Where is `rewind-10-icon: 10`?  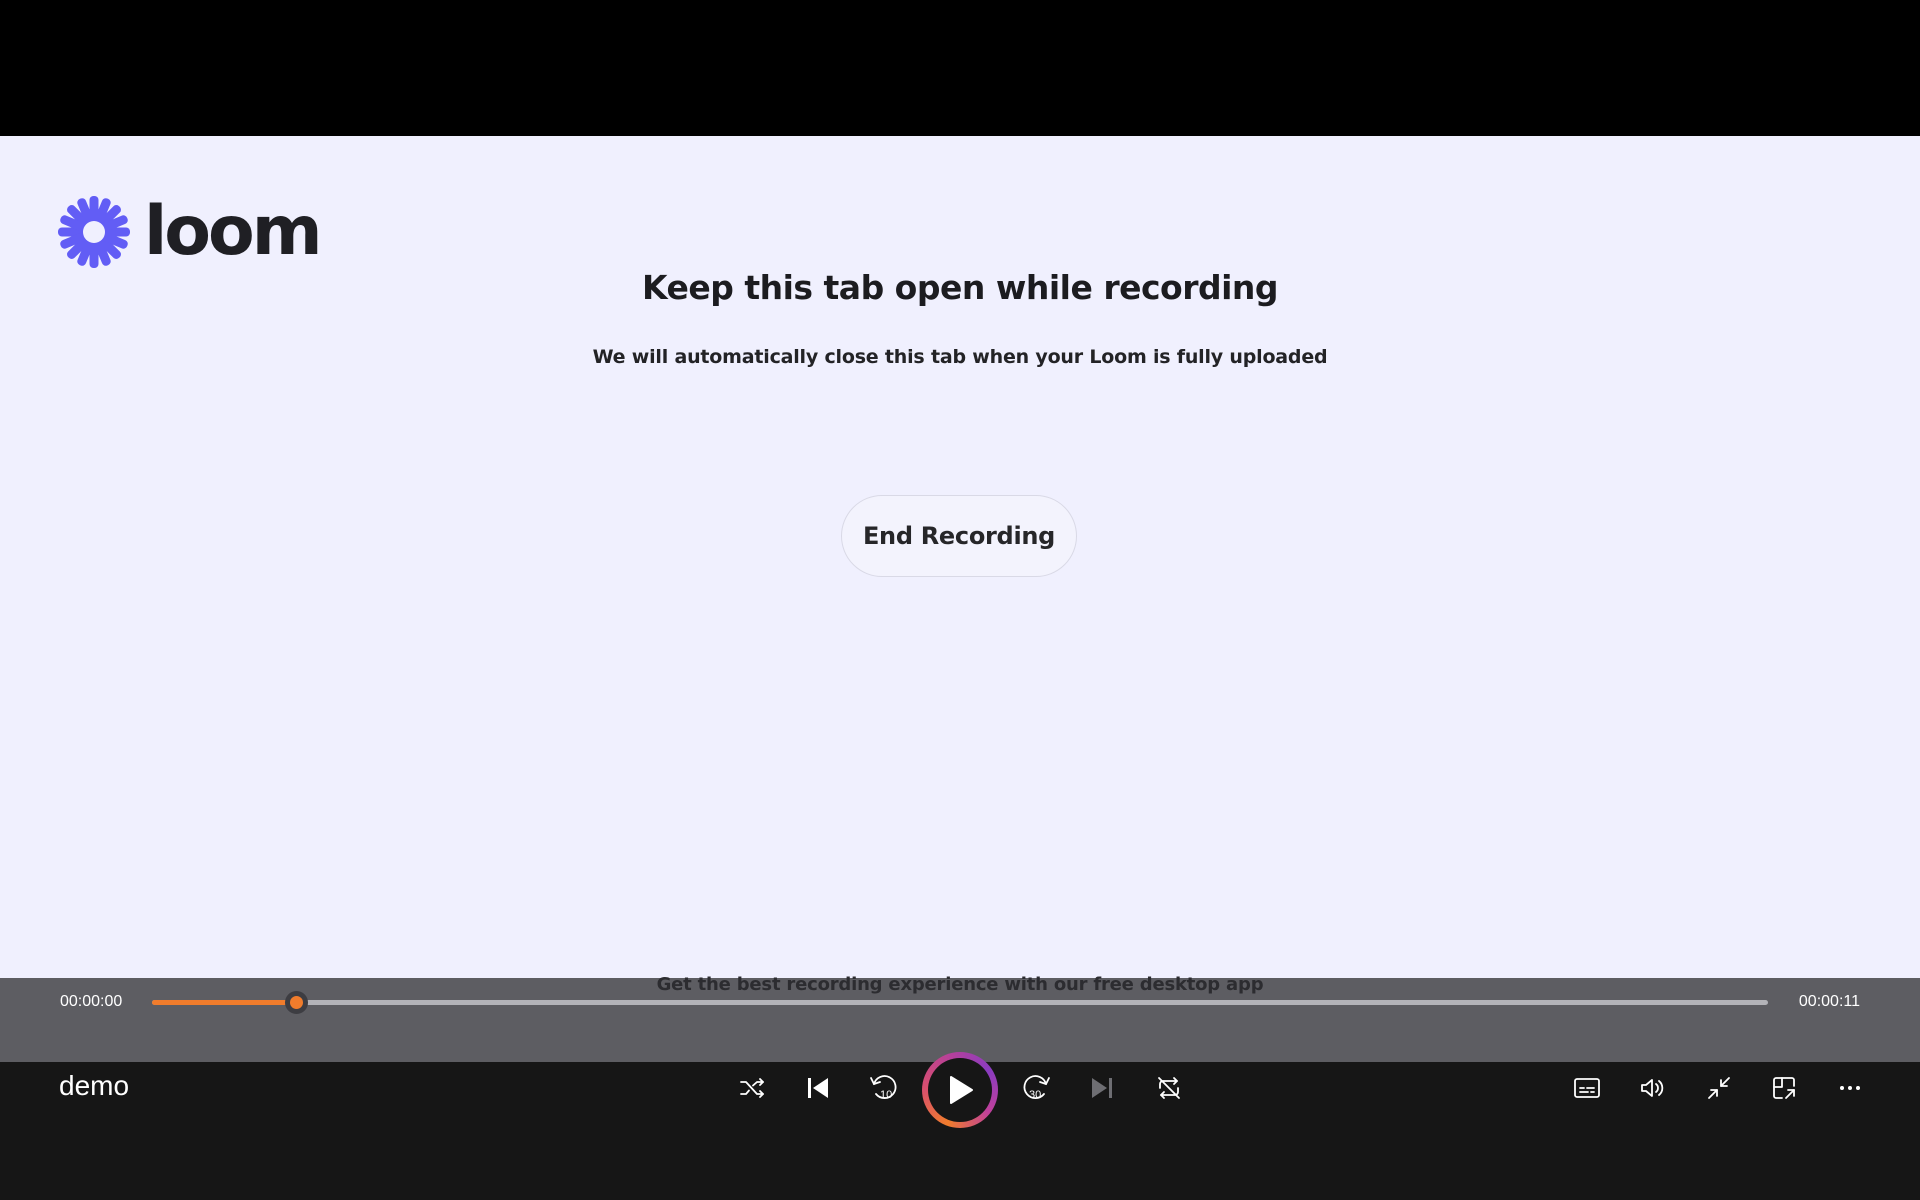
rewind-10-icon: 10 is located at coordinates (883, 1088).